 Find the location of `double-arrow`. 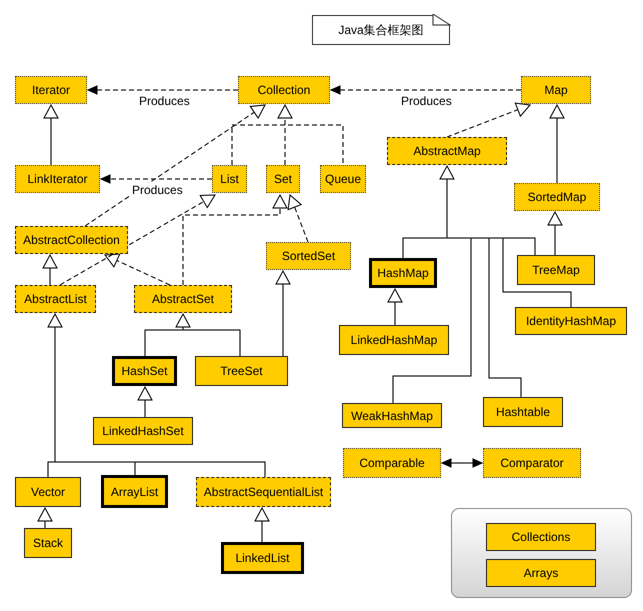

double-arrow is located at coordinates (462, 463).